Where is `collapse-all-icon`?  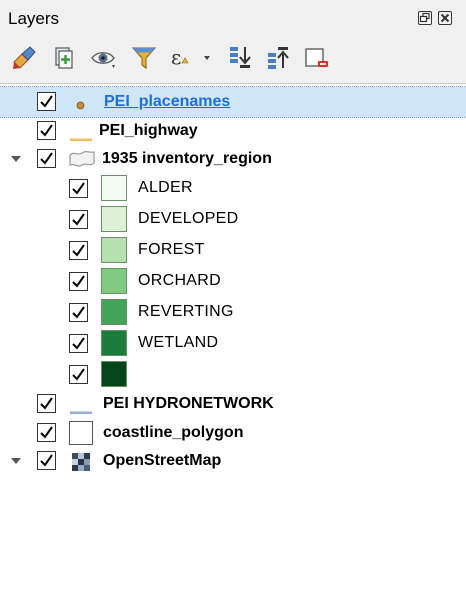 collapse-all-icon is located at coordinates (278, 58).